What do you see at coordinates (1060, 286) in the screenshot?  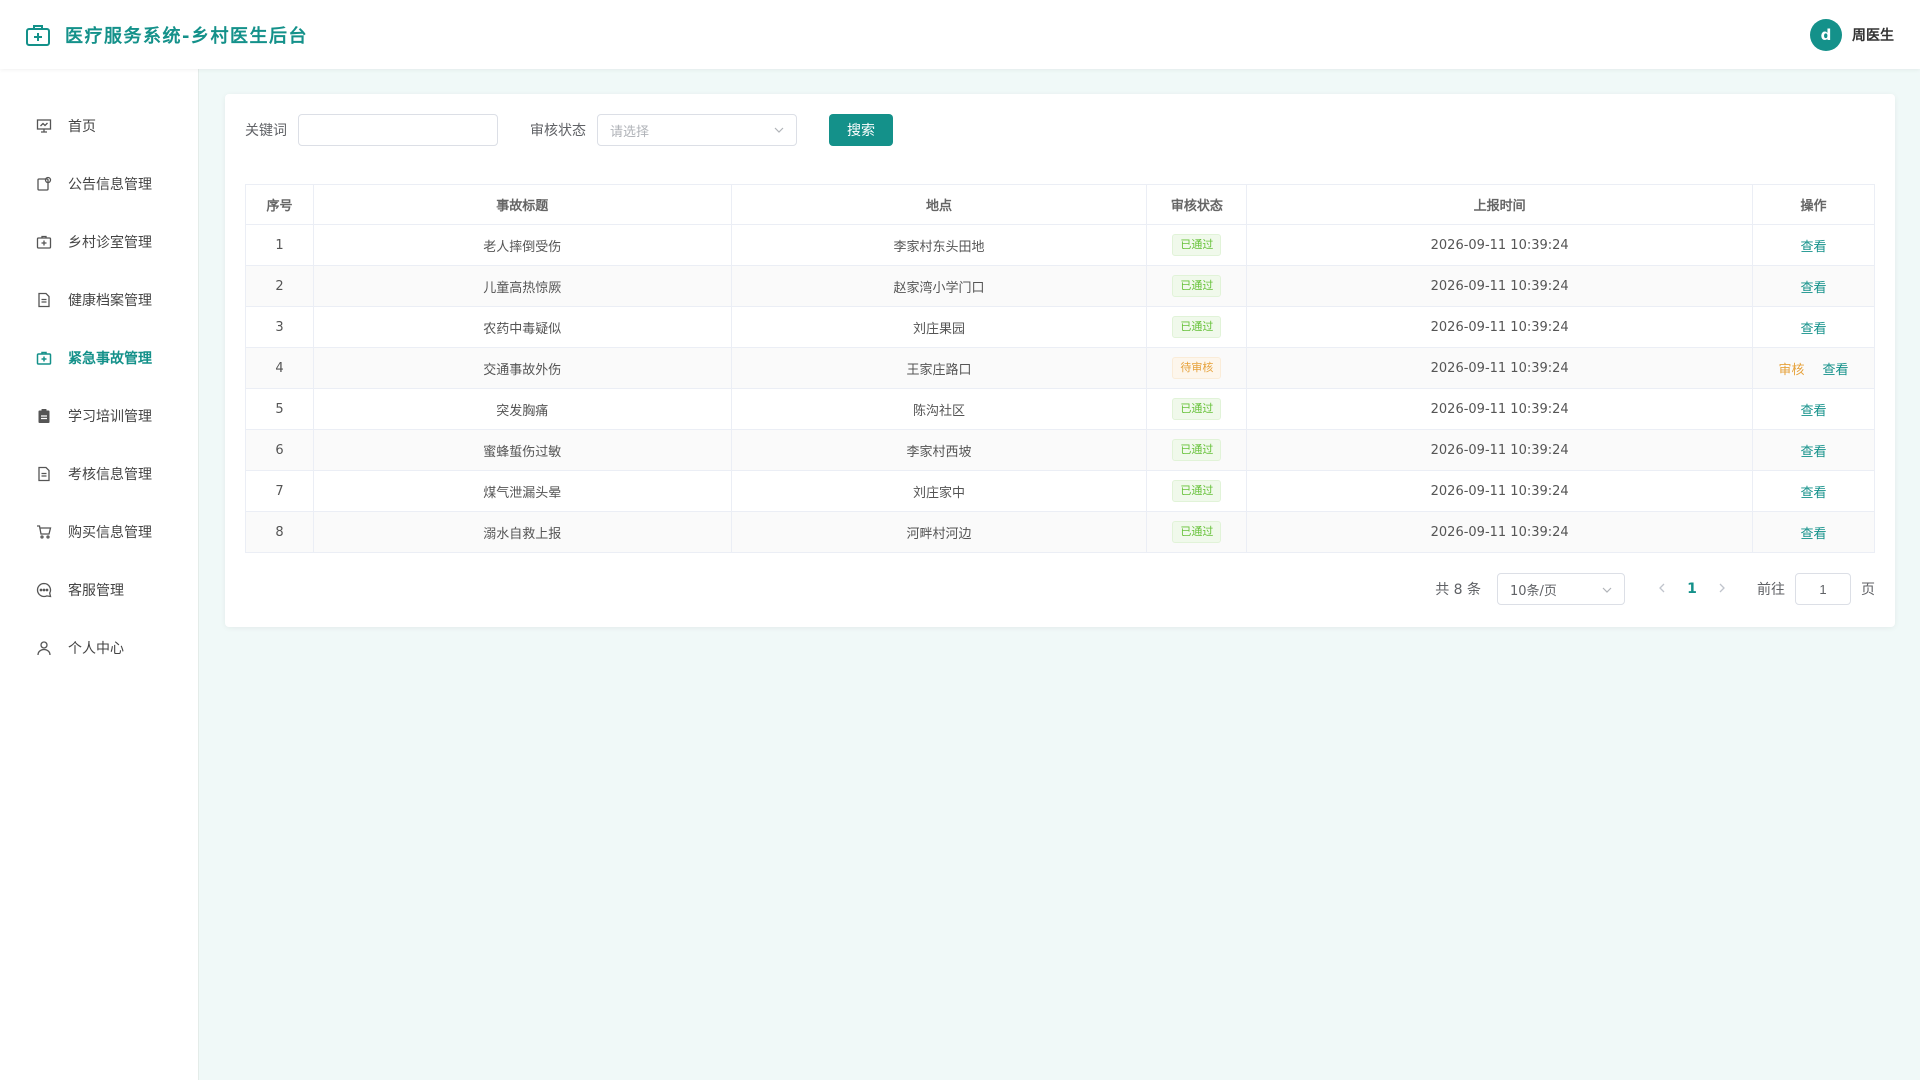 I see `table-row: 2 儿童高热惊厥 赵家湾小学门口 已通过 2026-09-11 10:39:24 查看` at bounding box center [1060, 286].